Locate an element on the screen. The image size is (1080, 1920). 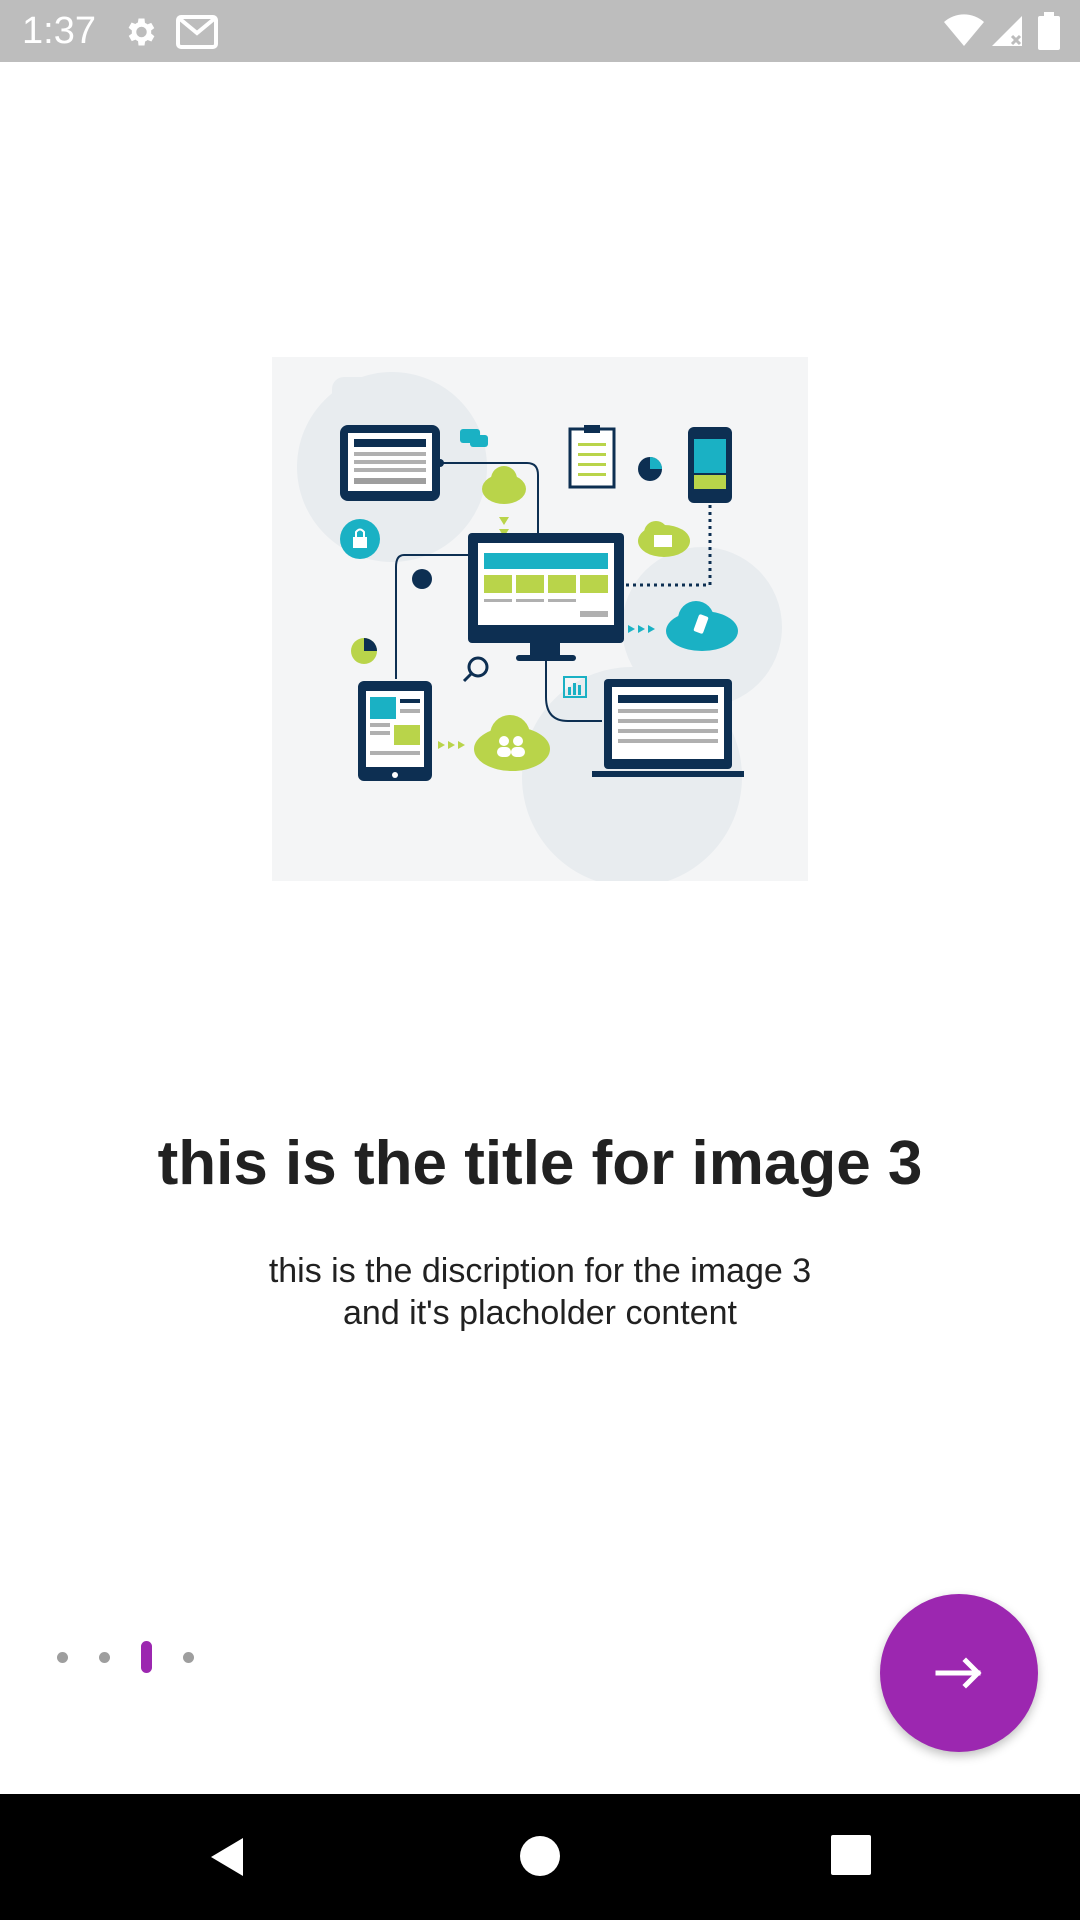
back-icon is located at coordinates (228, 1857).